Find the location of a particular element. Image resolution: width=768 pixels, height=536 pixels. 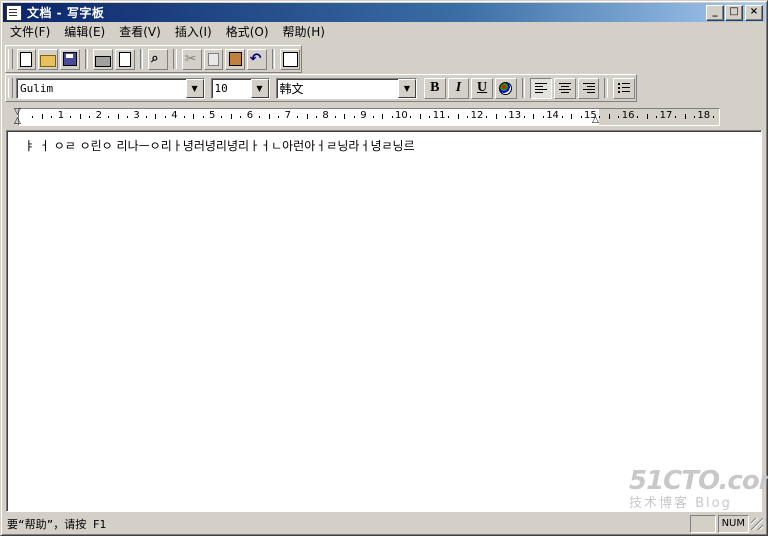

save-button is located at coordinates (69, 59).